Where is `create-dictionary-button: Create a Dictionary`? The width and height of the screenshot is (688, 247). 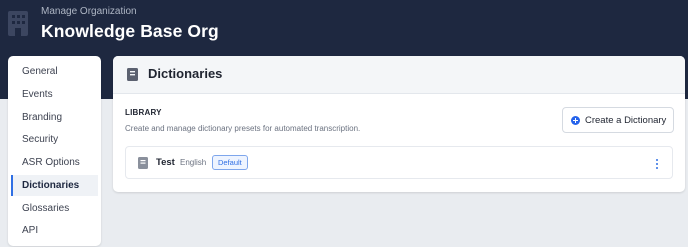
create-dictionary-button: Create a Dictionary is located at coordinates (618, 120).